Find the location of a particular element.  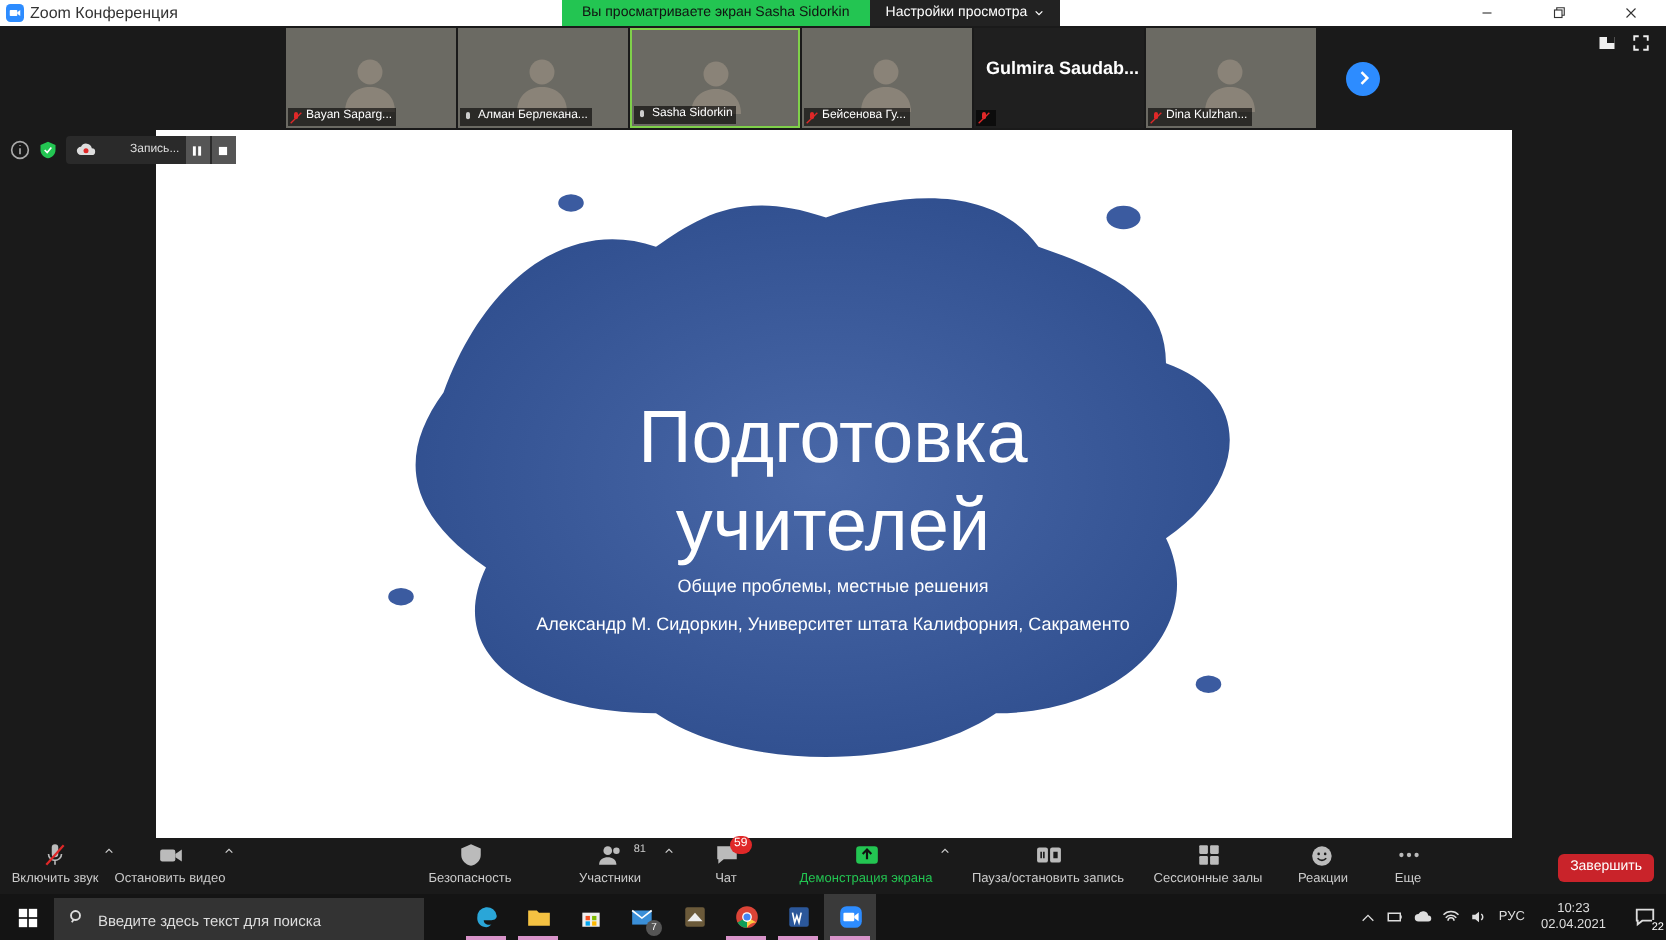

speech-bubble-icon is located at coordinates (1644, 917).